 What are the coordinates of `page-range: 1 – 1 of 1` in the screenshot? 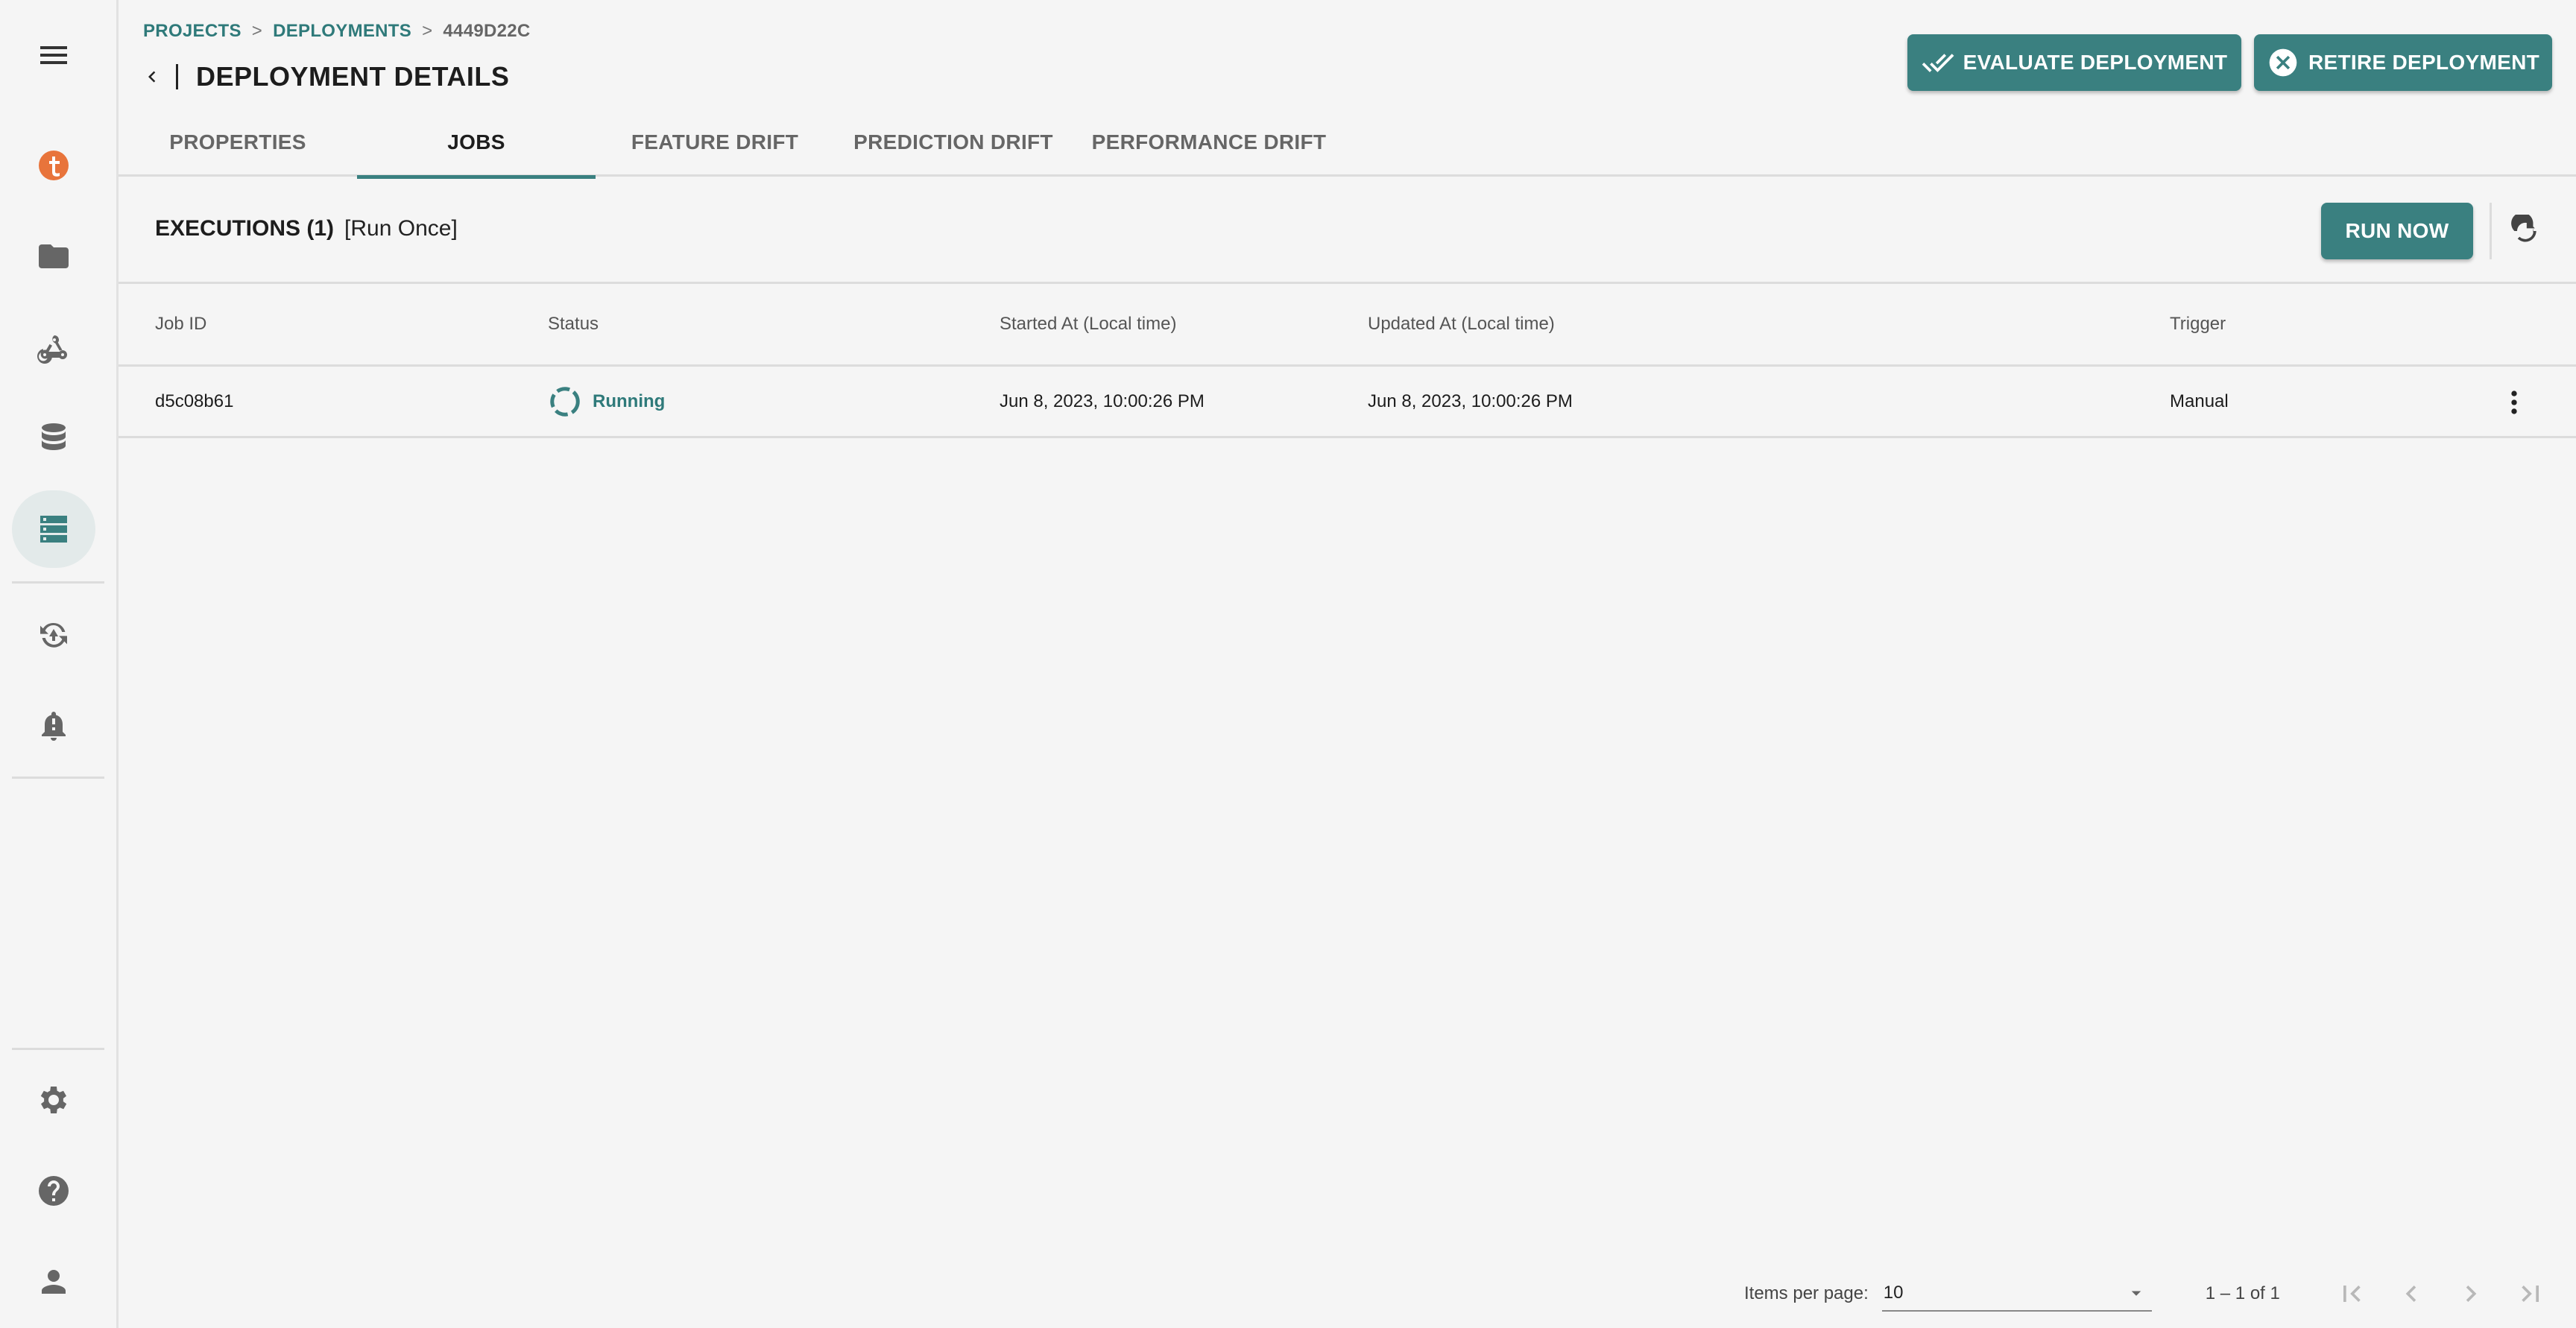 It's located at (2242, 1293).